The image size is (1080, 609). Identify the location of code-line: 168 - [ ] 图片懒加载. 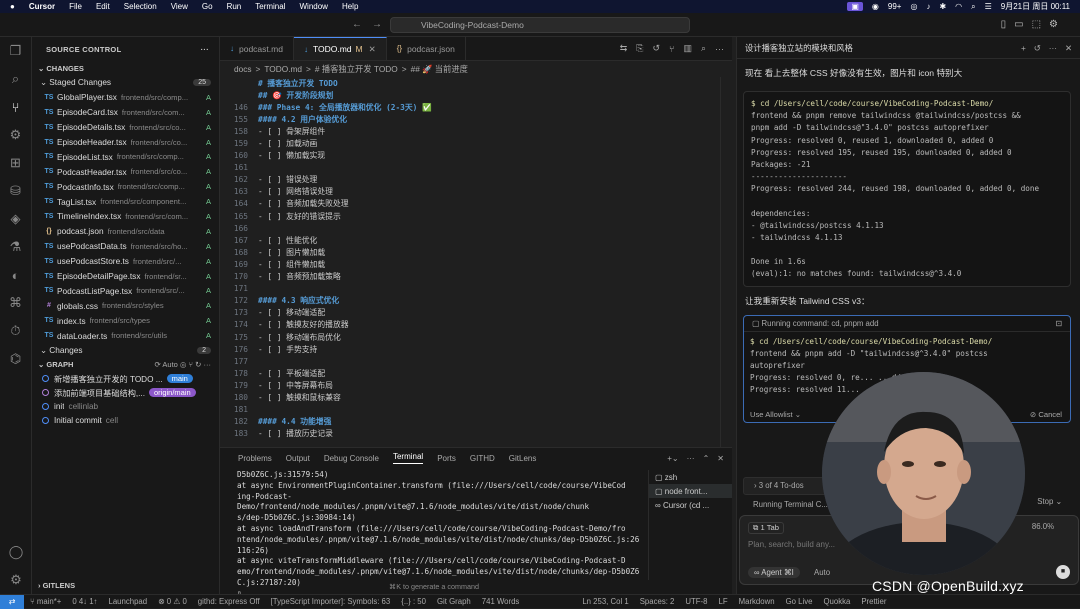
(476, 252).